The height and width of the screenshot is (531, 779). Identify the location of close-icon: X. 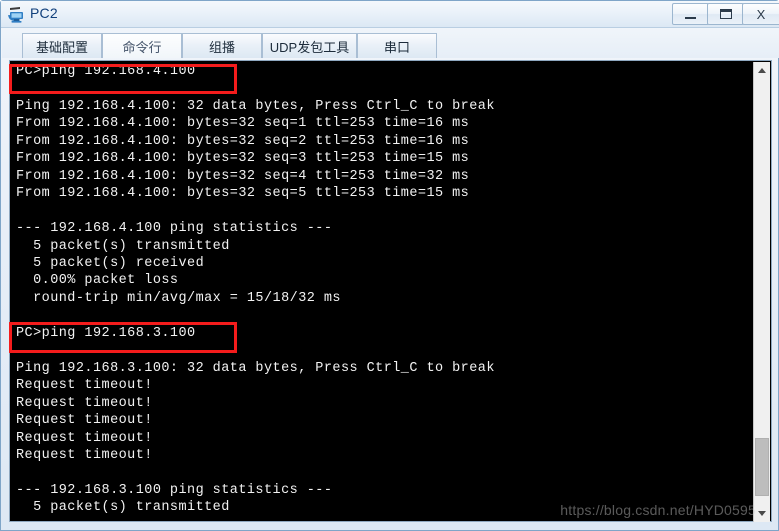
(761, 14).